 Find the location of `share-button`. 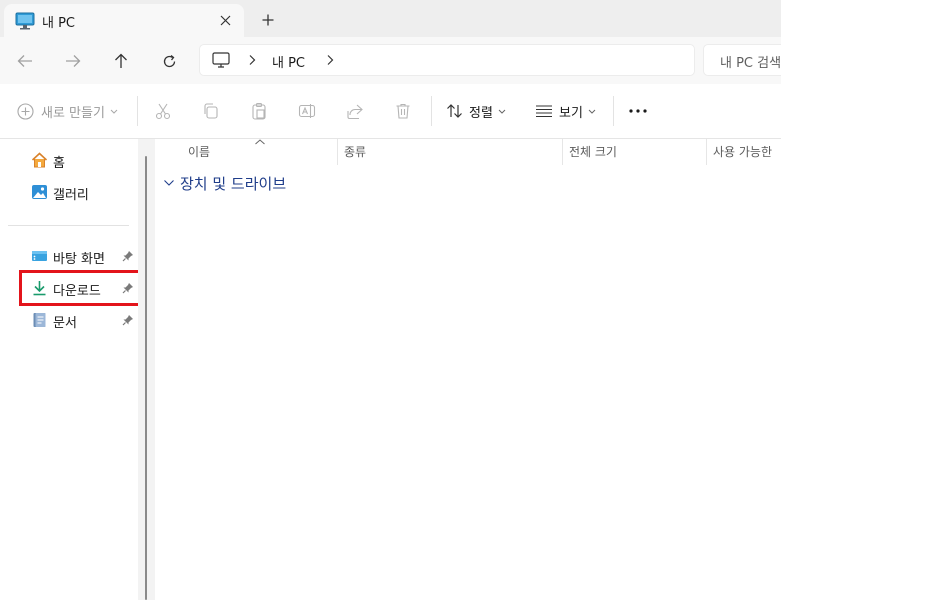

share-button is located at coordinates (355, 111).